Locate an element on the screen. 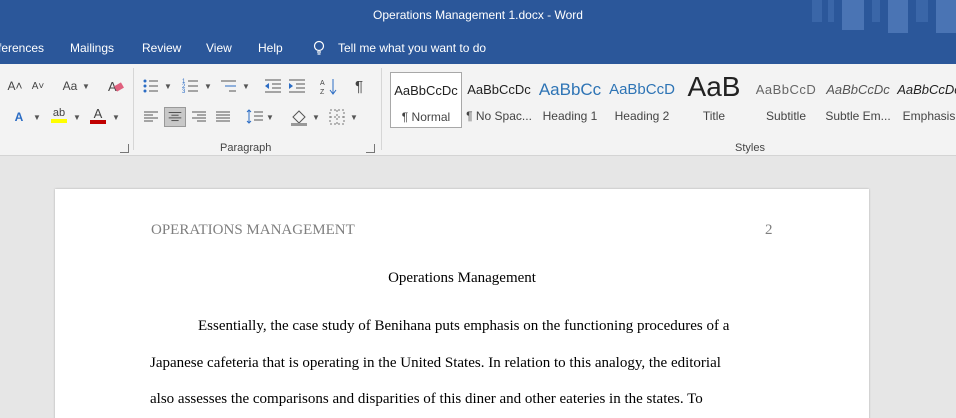 This screenshot has width=956, height=418. paragraph-dialog-launcher is located at coordinates (370, 148).